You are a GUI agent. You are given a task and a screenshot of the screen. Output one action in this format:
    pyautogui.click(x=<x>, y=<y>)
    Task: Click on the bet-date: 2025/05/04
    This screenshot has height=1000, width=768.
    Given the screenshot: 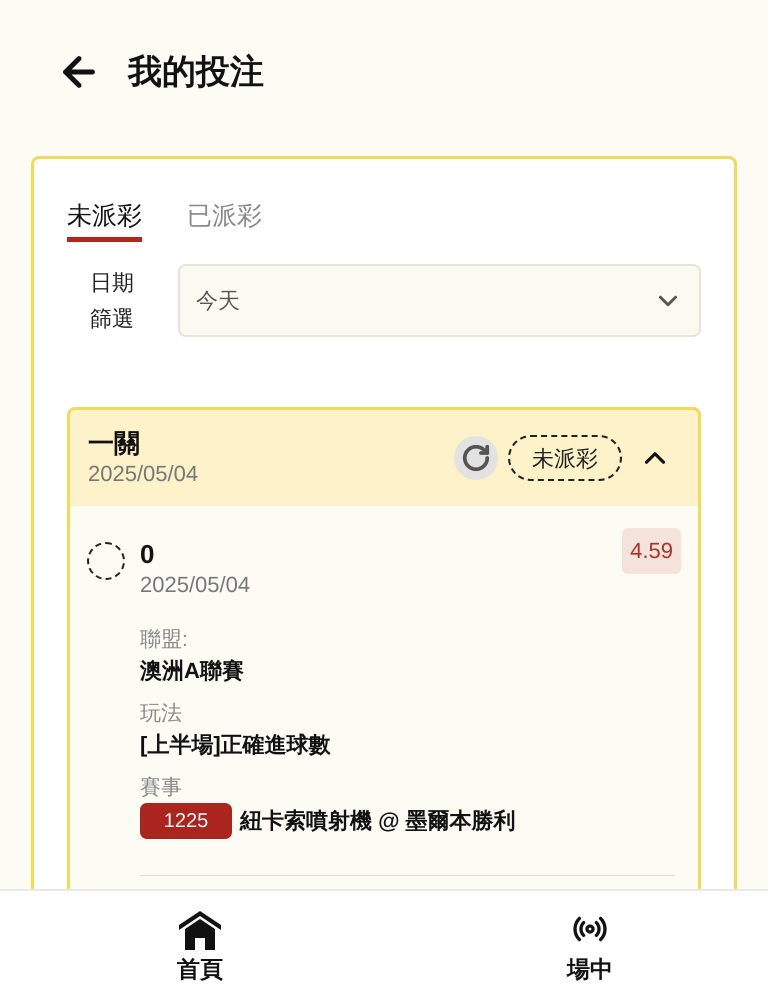 What is the action you would take?
    pyautogui.click(x=143, y=474)
    